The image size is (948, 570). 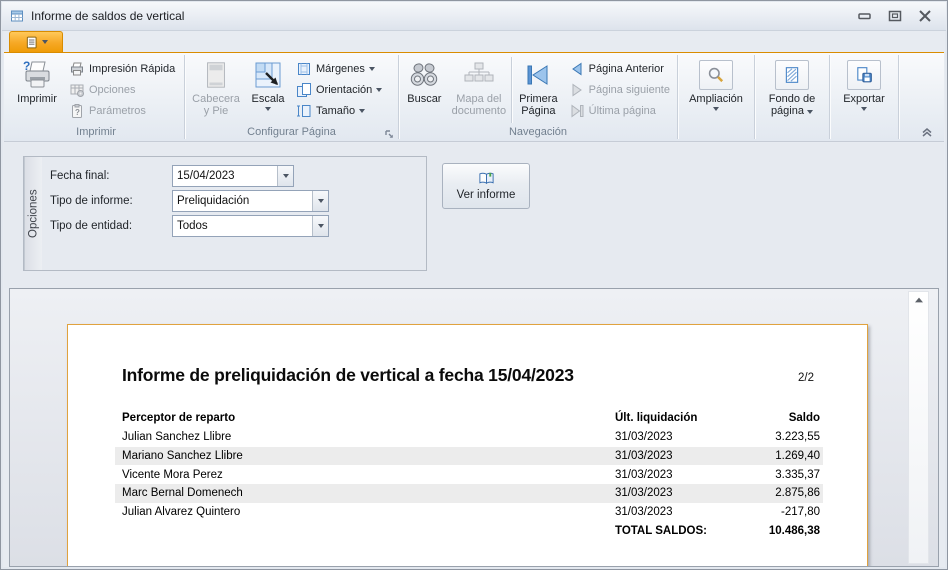 I want to click on last-page-button: Última página, so click(x=619, y=110).